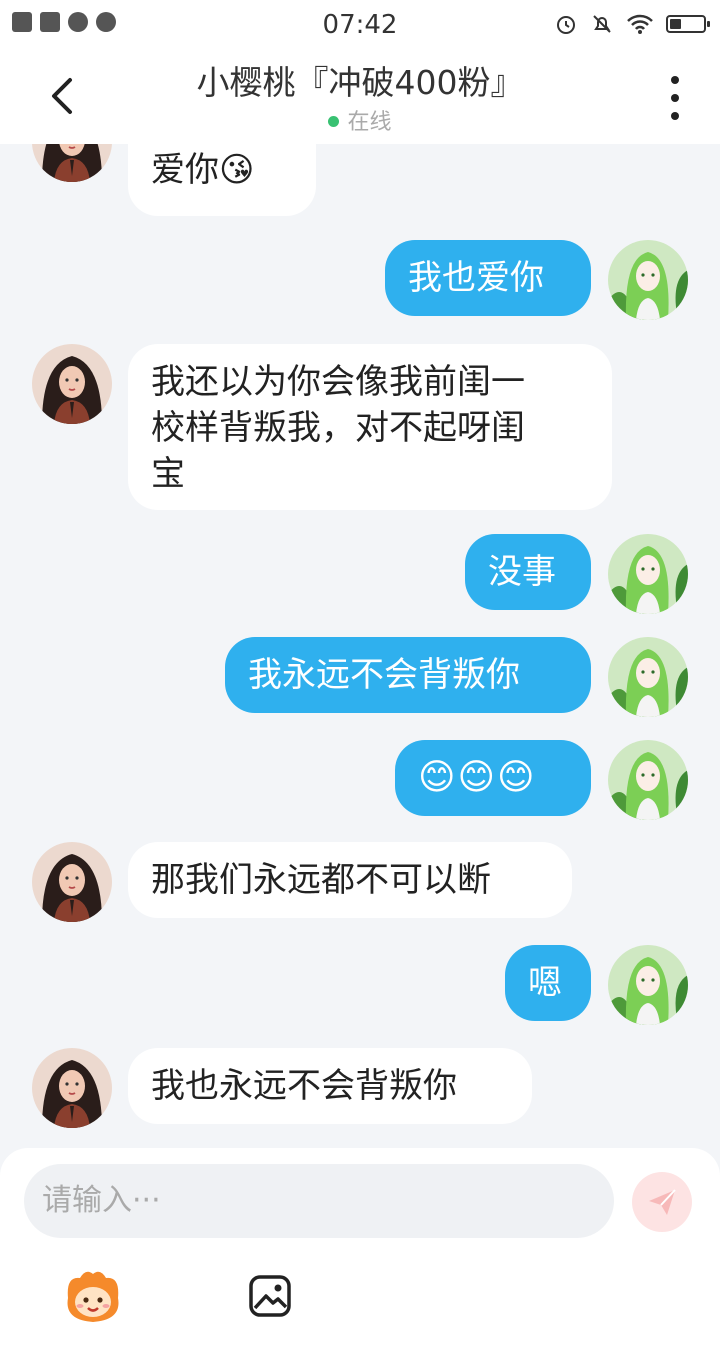  What do you see at coordinates (101, 1200) in the screenshot?
I see `input-placeholder: 请输入···` at bounding box center [101, 1200].